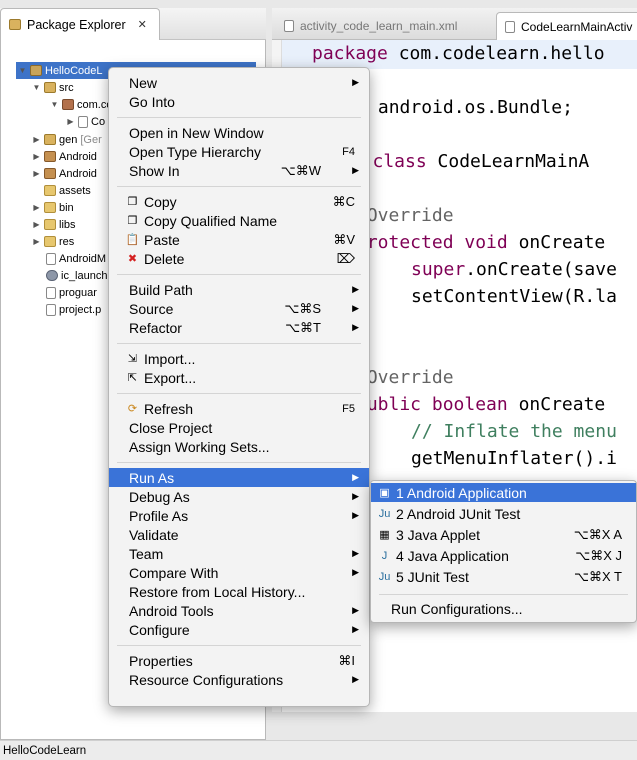  I want to click on menu-item-android-tools: Android Tools ▶, so click(239, 610).